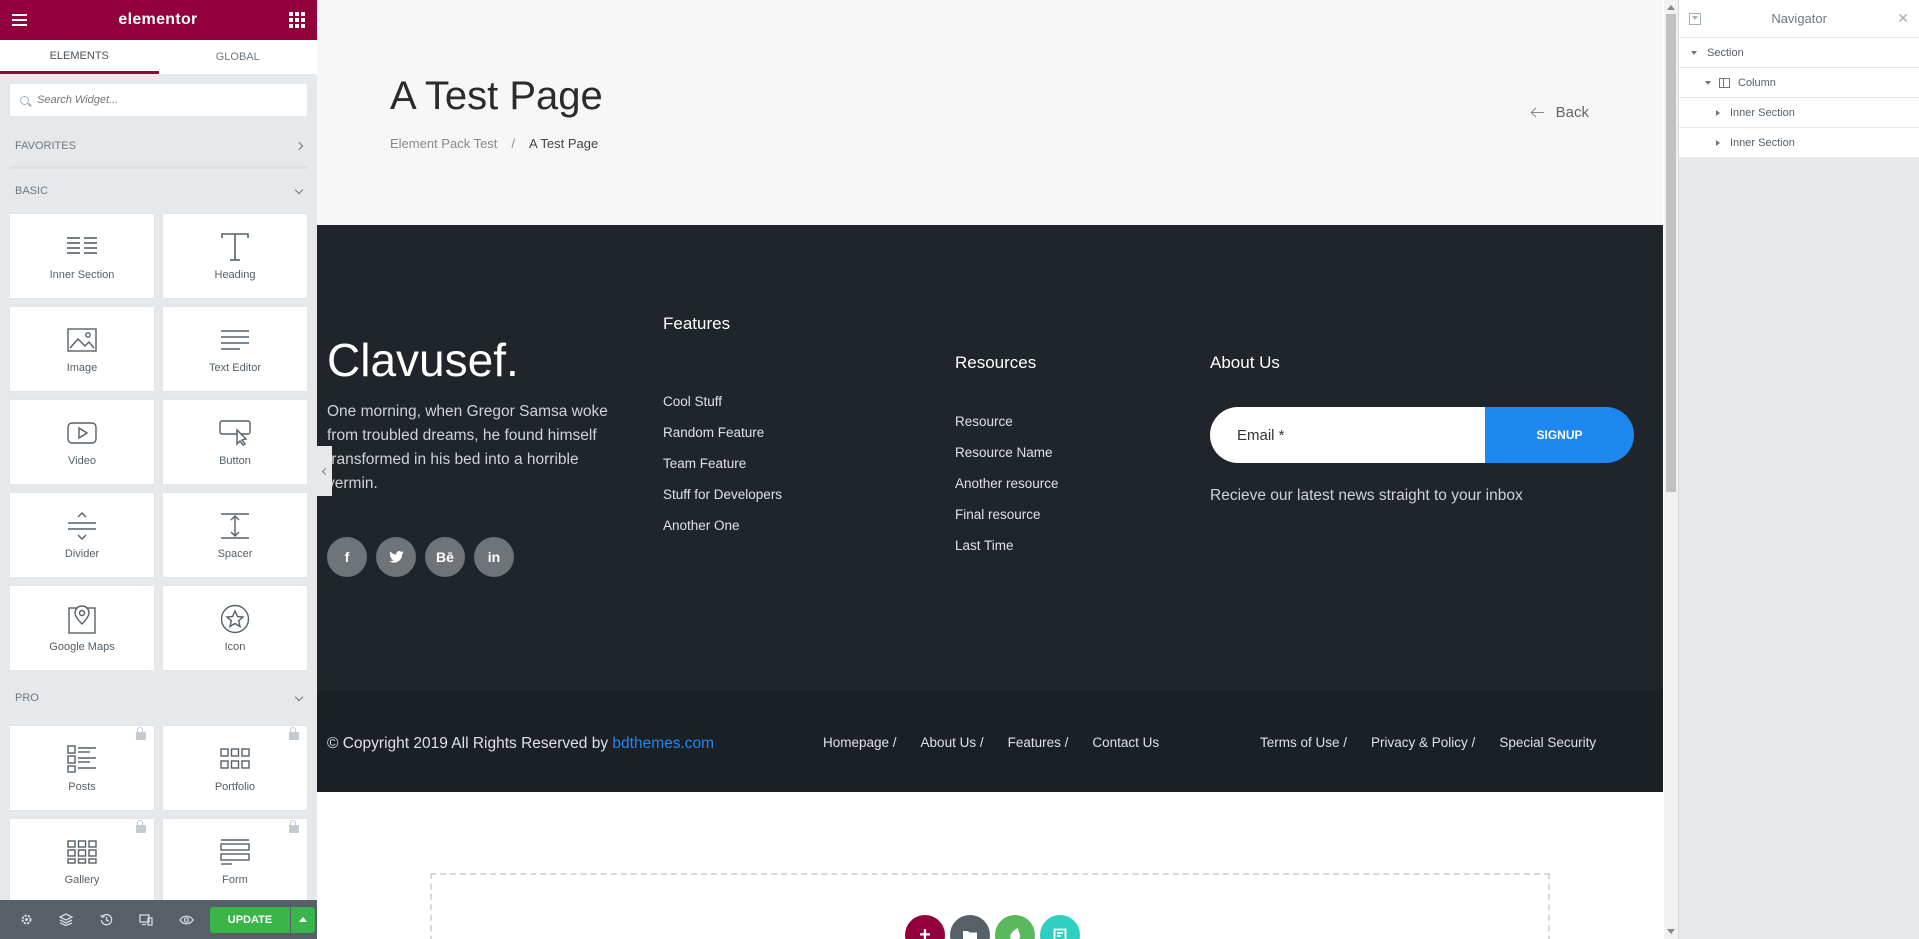 This screenshot has width=1919, height=939. What do you see at coordinates (722, 502) in the screenshot?
I see `footer-link: Stuff for Developers` at bounding box center [722, 502].